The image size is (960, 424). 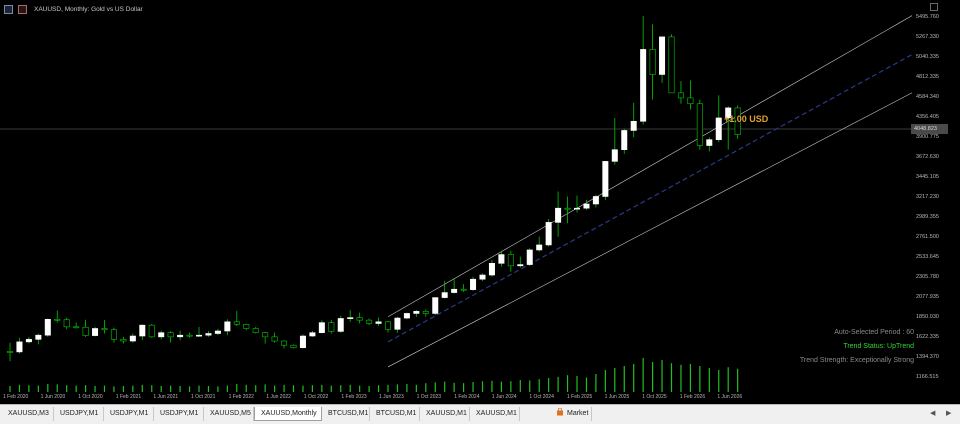 What do you see at coordinates (927, 237) in the screenshot?
I see `price-axis-label: 2761.500` at bounding box center [927, 237].